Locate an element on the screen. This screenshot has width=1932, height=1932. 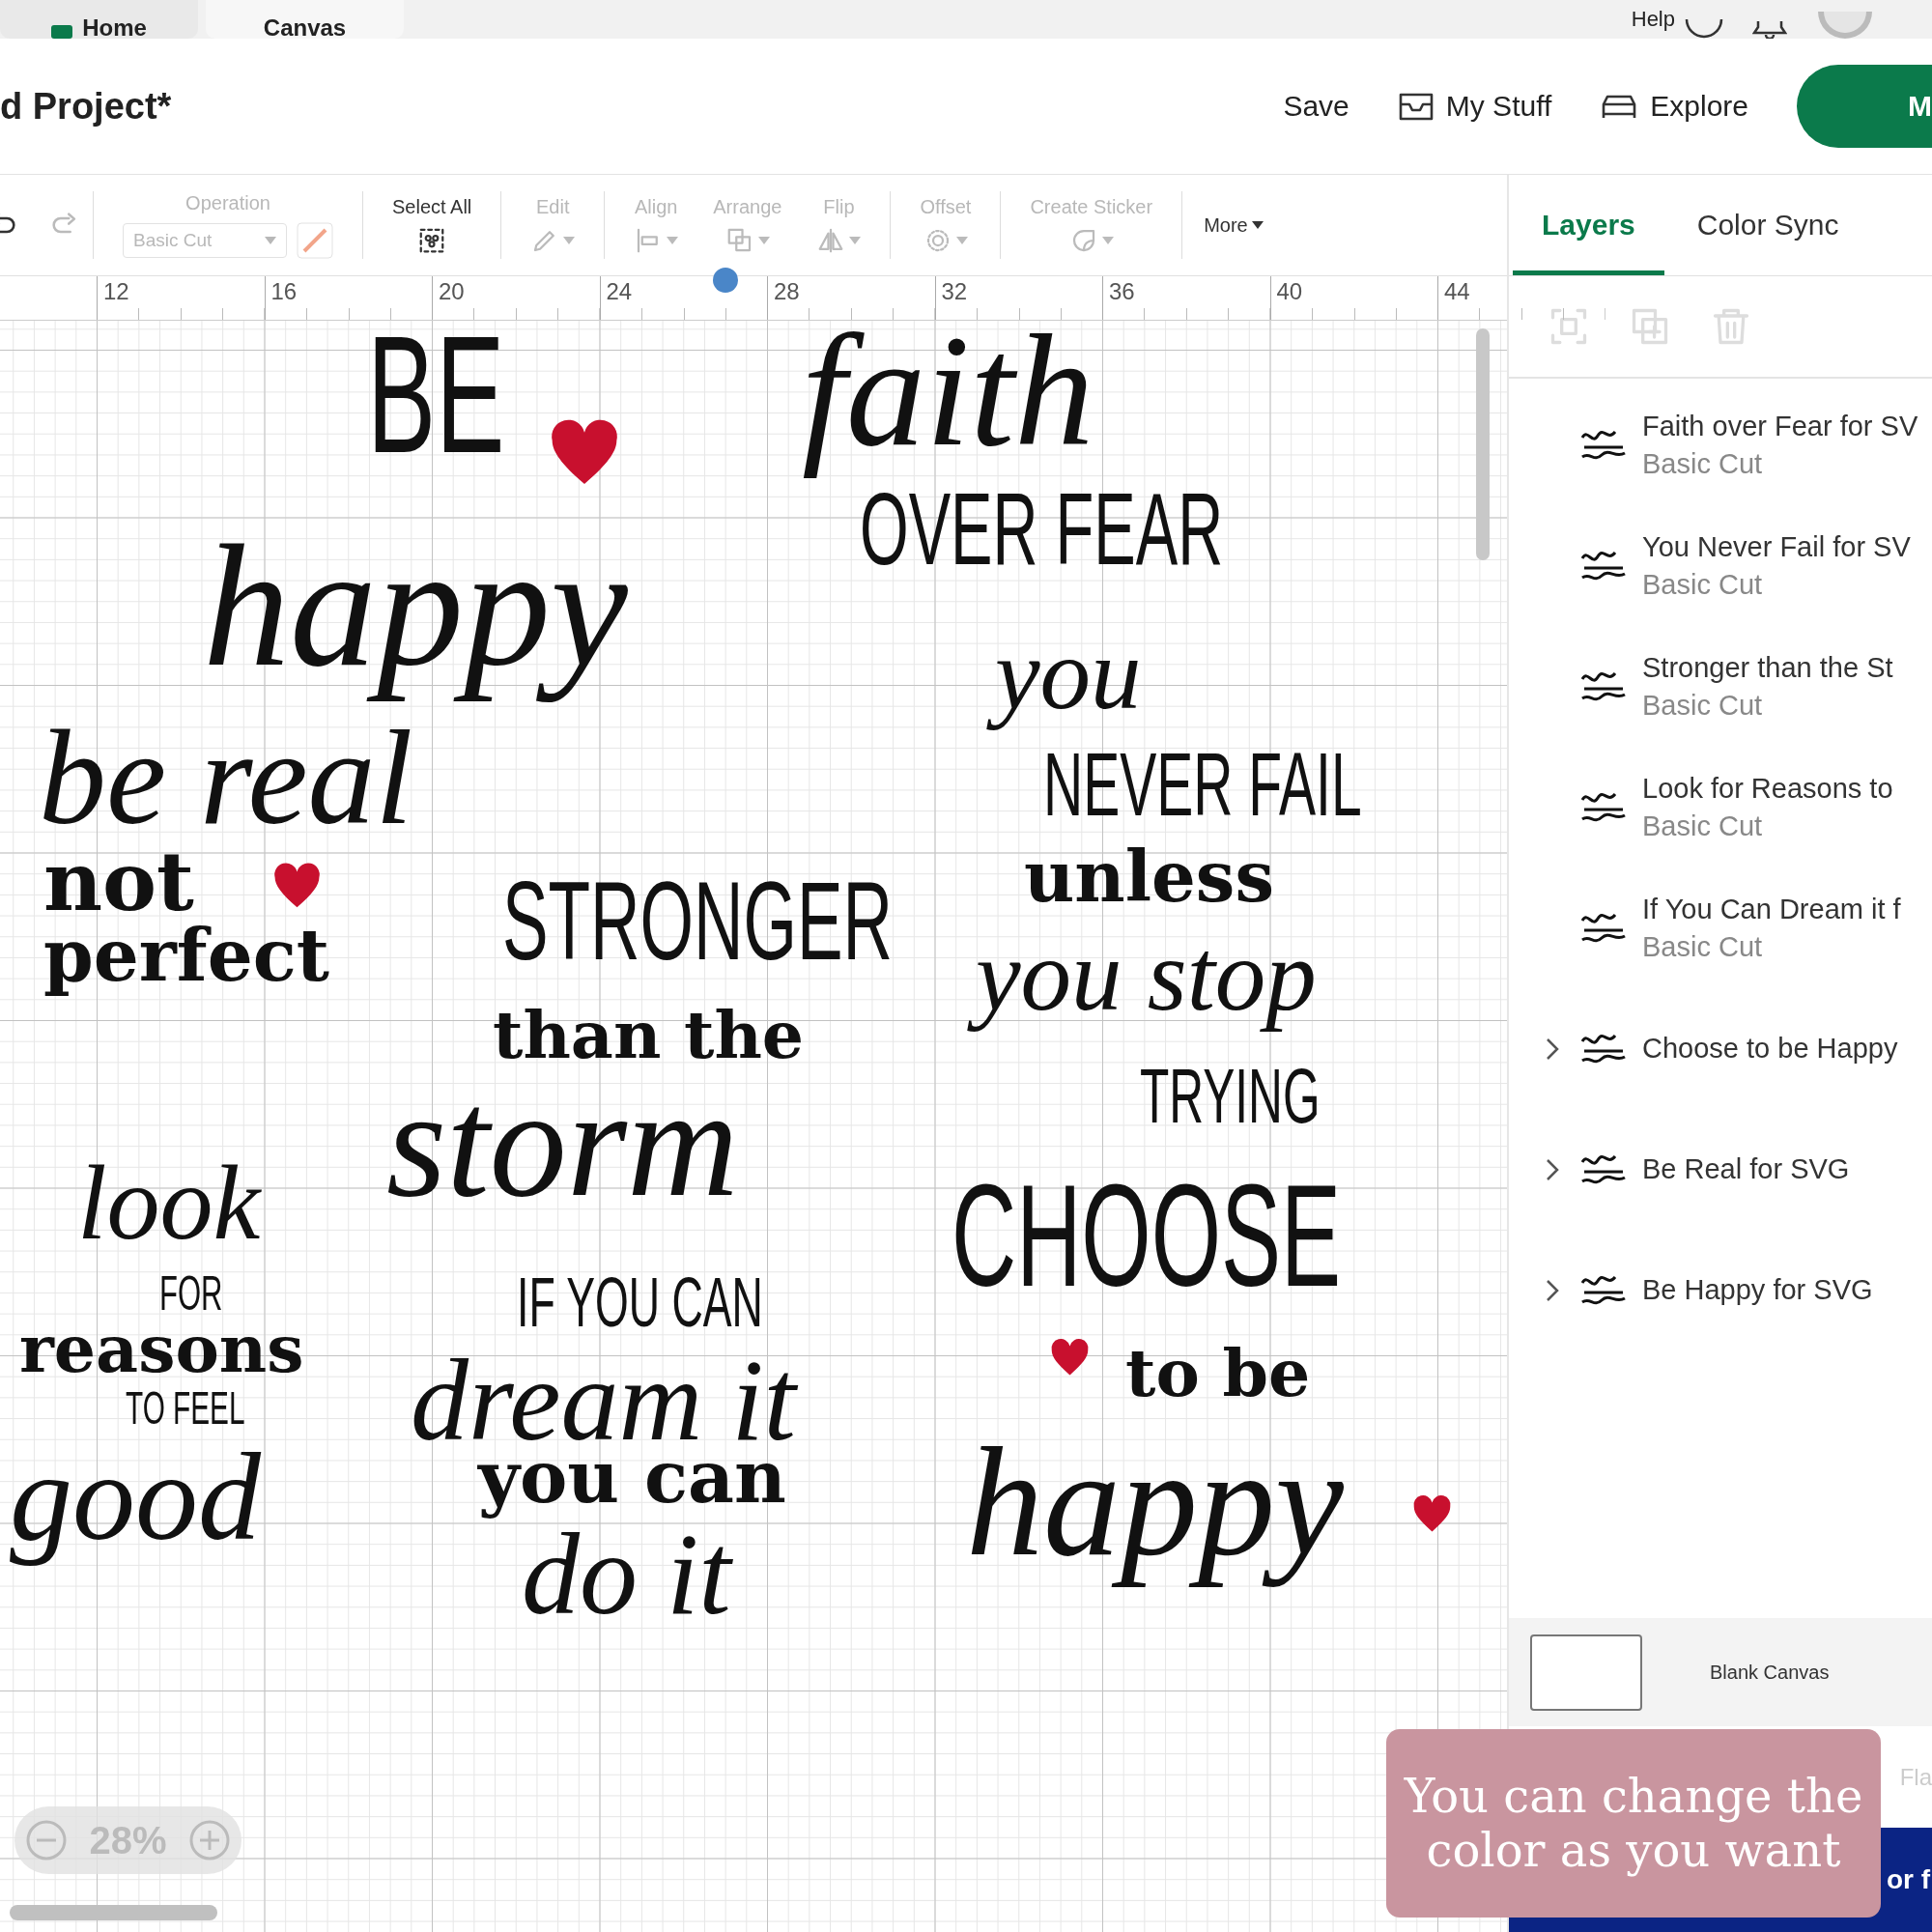
zoom-in-icon is located at coordinates (209, 1840).